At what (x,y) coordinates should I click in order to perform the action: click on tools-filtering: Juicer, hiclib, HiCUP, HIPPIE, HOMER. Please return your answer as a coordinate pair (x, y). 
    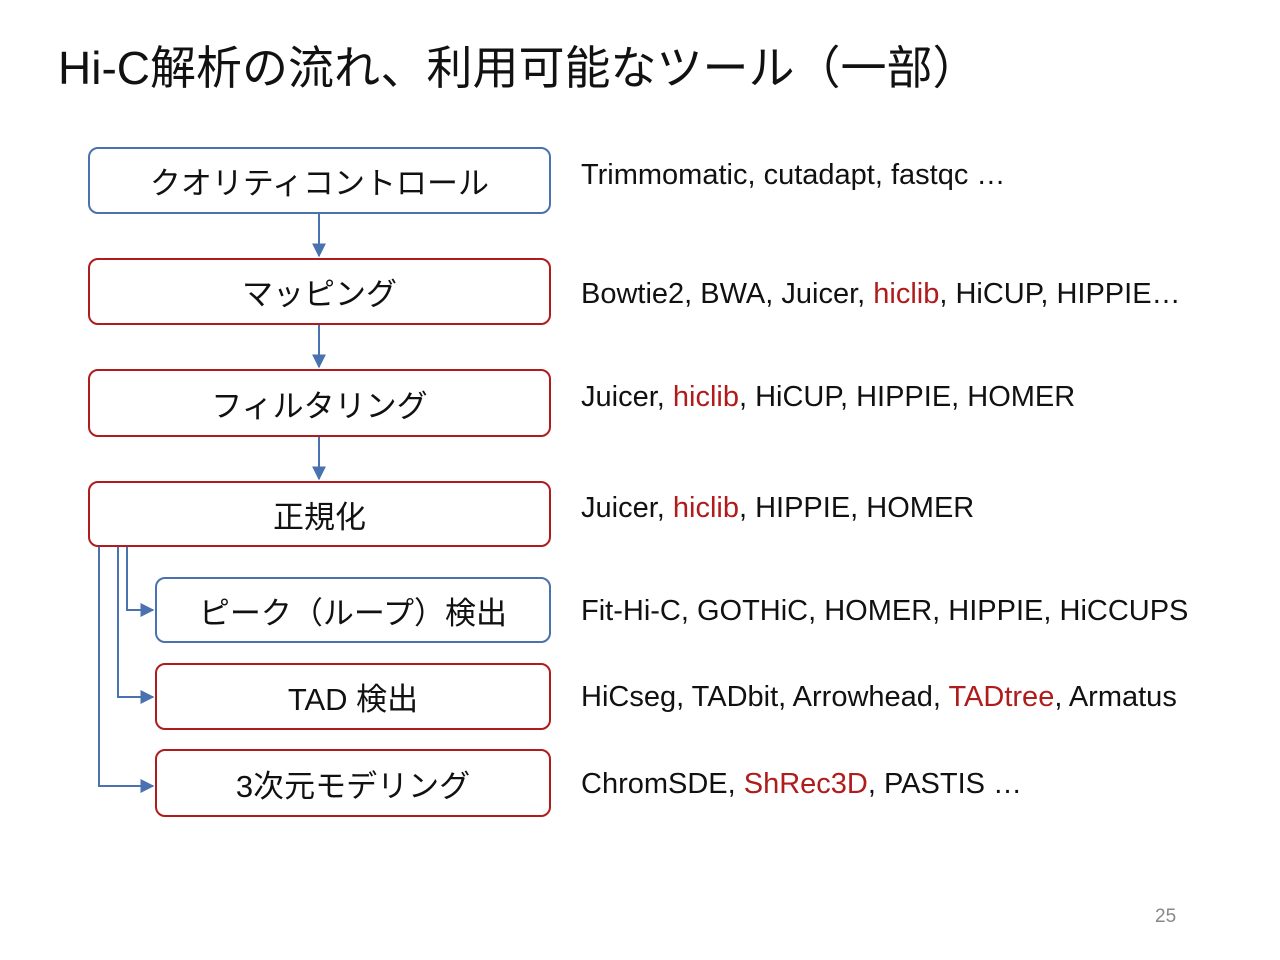
    Looking at the image, I should click on (828, 397).